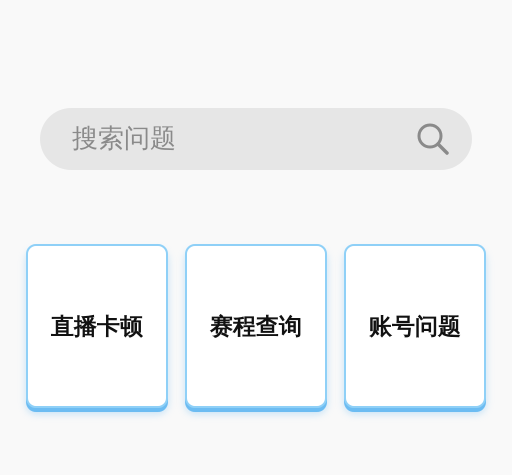  Describe the element at coordinates (243, 139) in the screenshot. I see `search-field: 搜索问题` at that location.